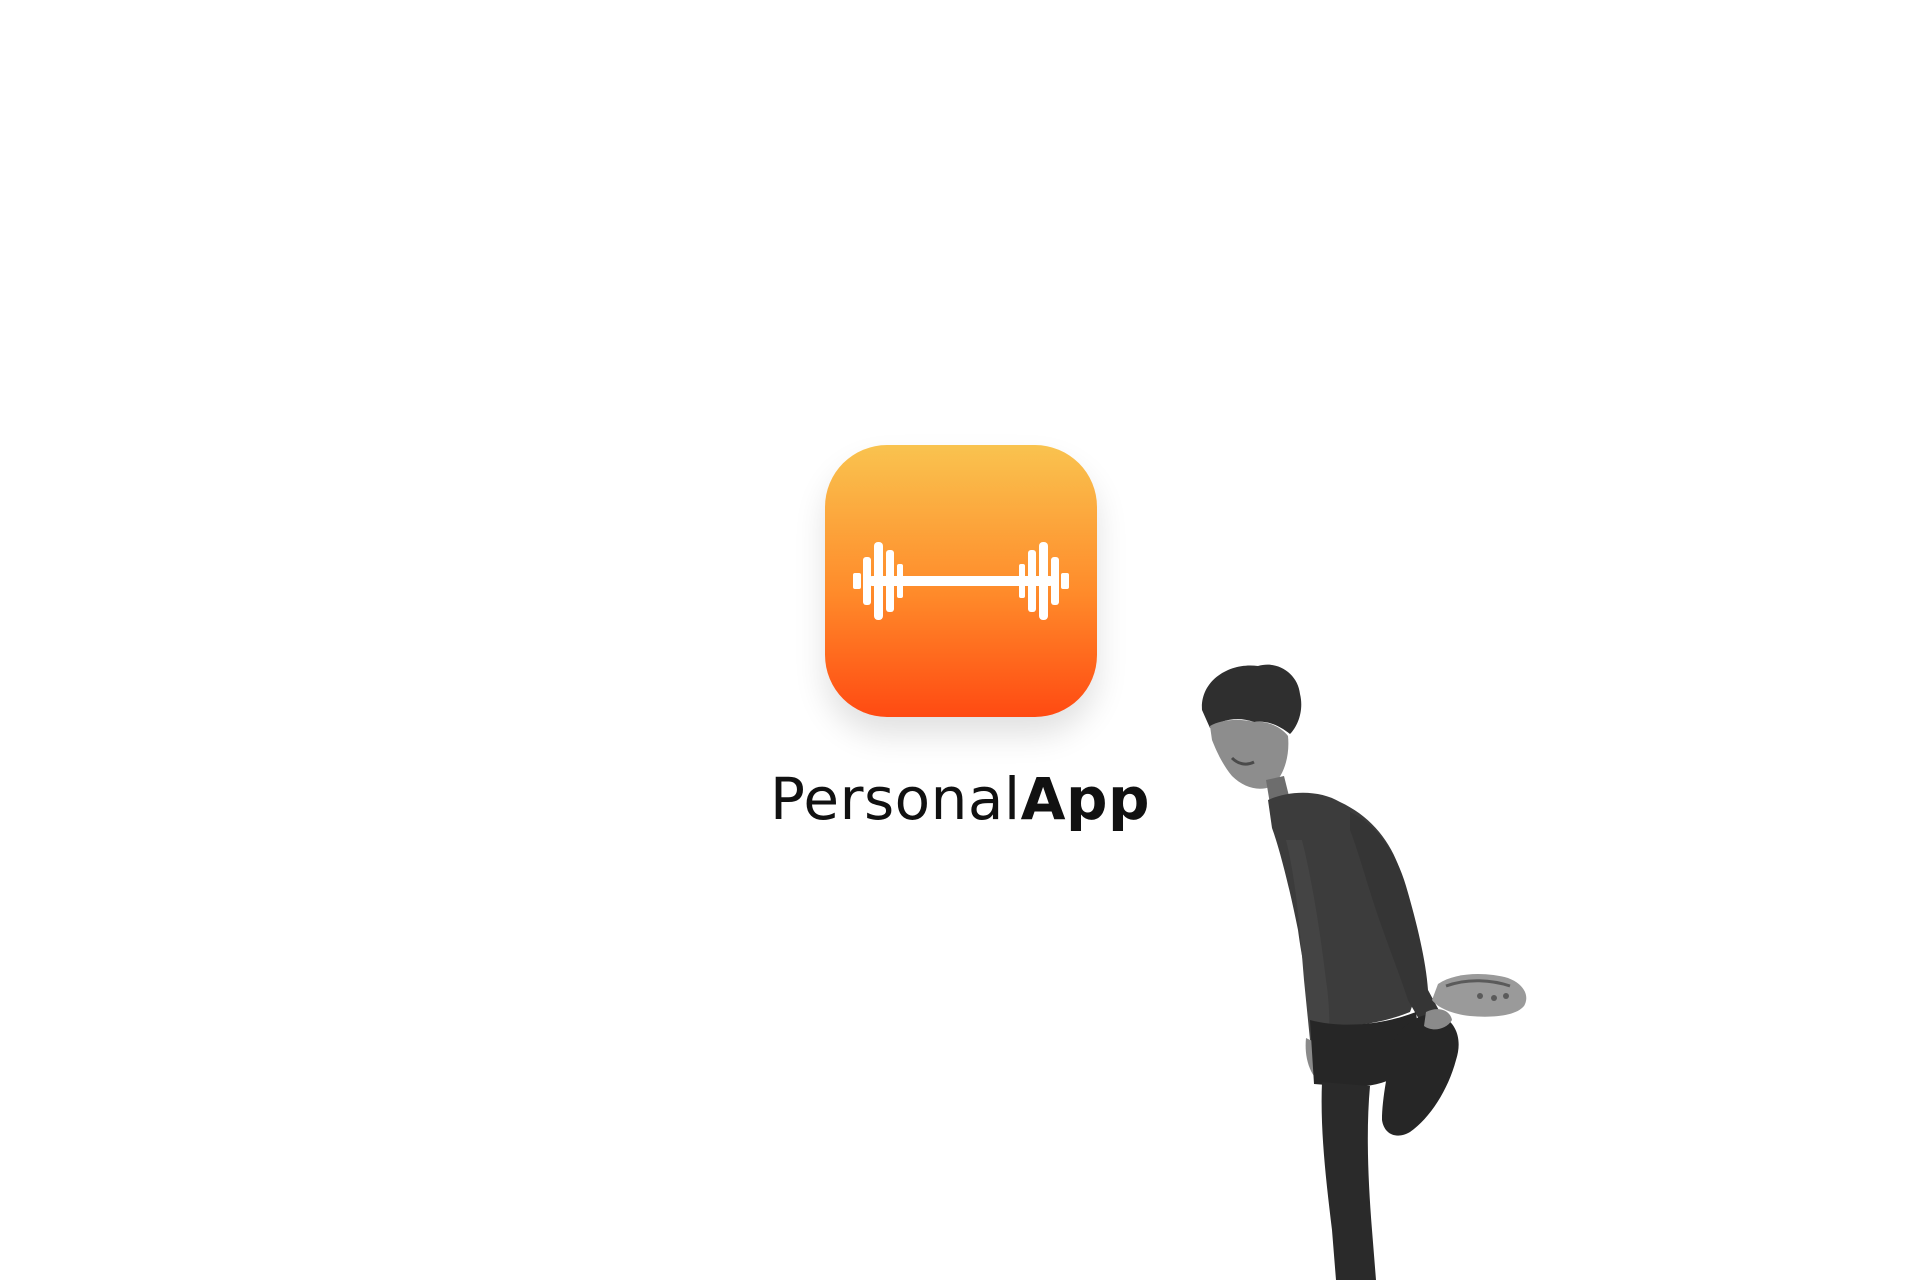 The height and width of the screenshot is (1280, 1920). What do you see at coordinates (1364, 972) in the screenshot?
I see `person-stretching-photo` at bounding box center [1364, 972].